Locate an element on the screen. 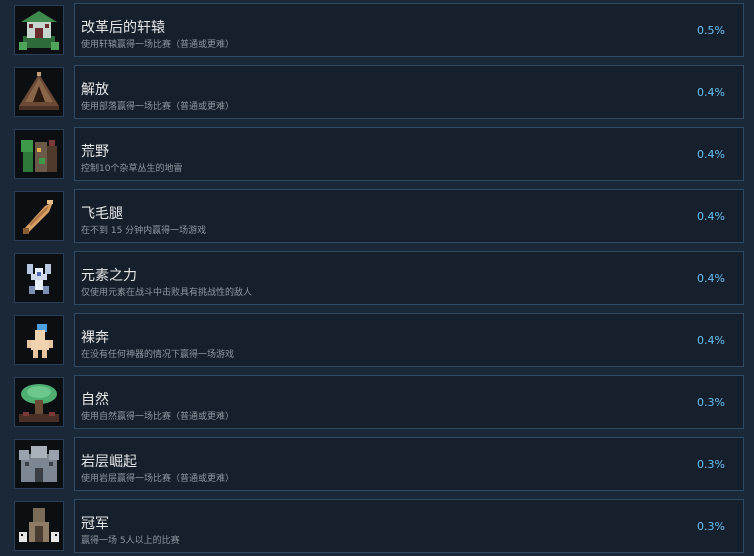 The height and width of the screenshot is (556, 754). achievement-row: 裸奔 在没有任何神器的情况下赢得一场游戏 0.4% is located at coordinates (378, 340).